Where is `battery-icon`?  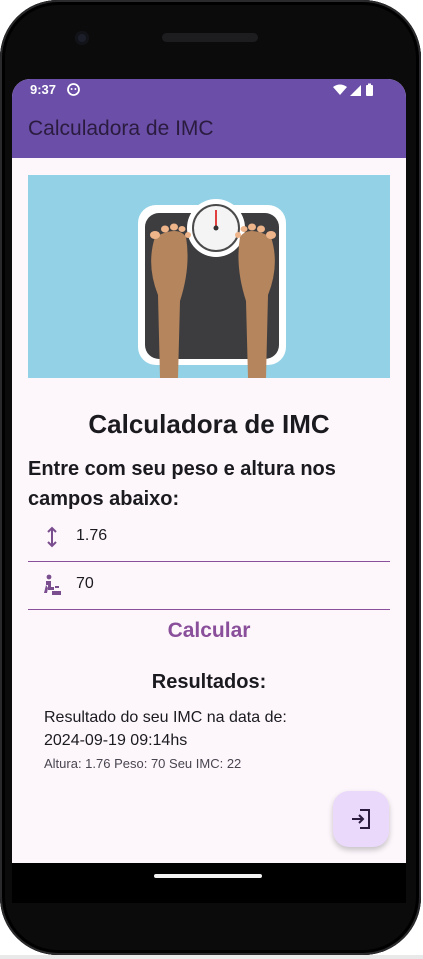
battery-icon is located at coordinates (369, 90).